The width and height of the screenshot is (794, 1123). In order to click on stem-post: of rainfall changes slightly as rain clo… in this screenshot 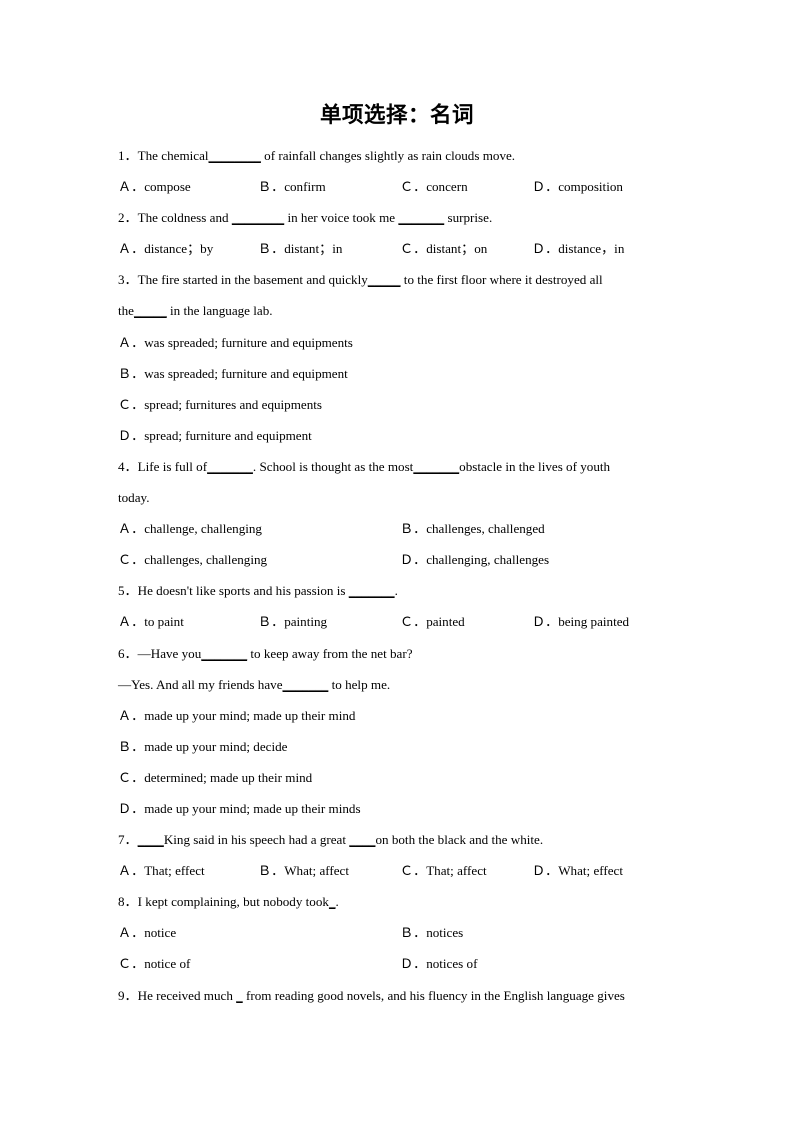, I will do `click(388, 155)`.